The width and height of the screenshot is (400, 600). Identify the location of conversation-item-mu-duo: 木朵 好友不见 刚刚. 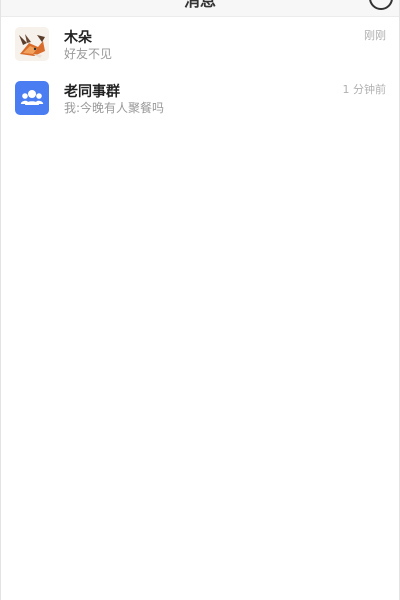
(200, 44).